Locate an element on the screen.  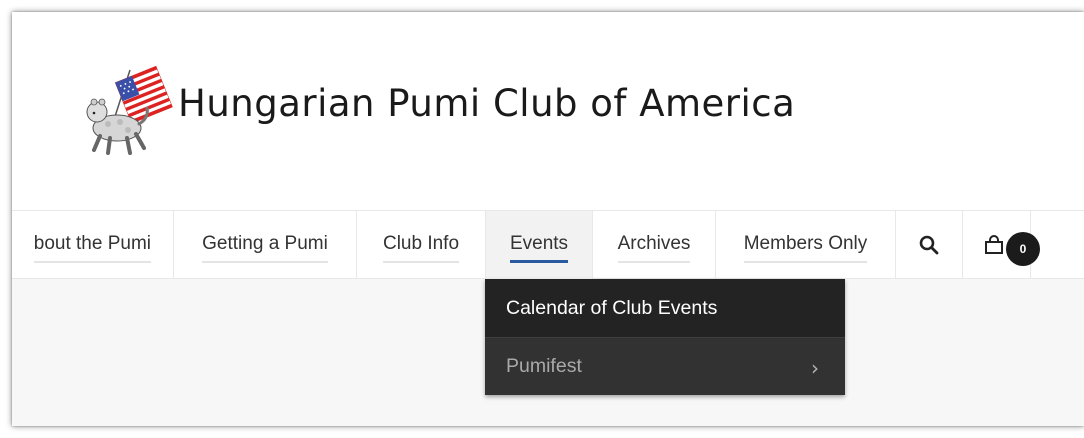
dropdown-item-calendar-of-club-events: Calendar of Club Events is located at coordinates (665, 308).